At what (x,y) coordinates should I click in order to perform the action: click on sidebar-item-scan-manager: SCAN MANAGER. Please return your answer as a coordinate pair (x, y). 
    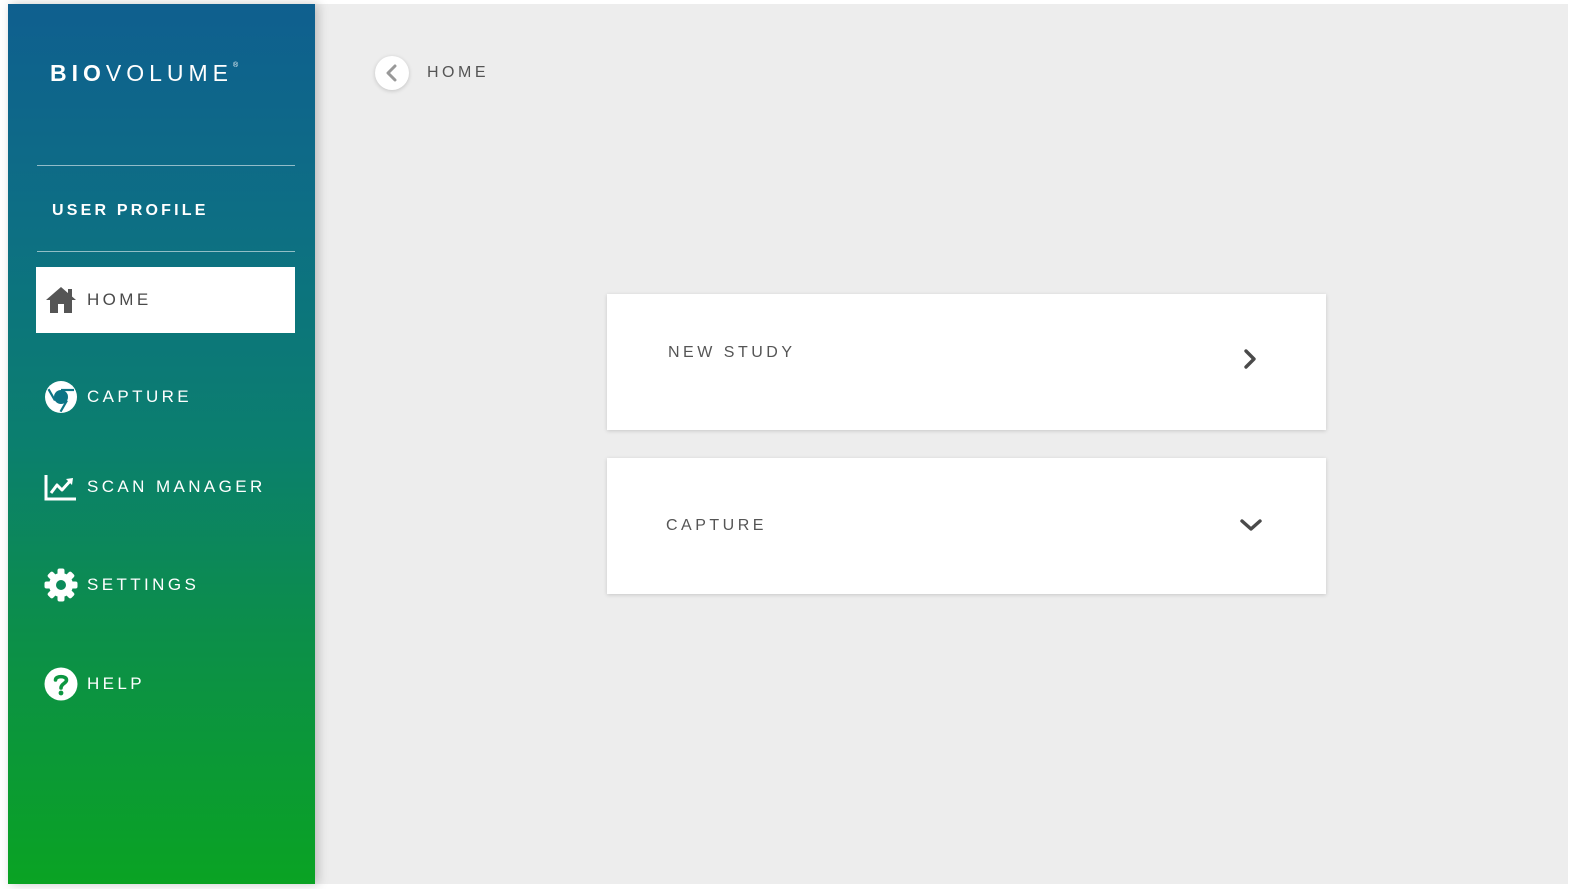
    Looking at the image, I should click on (165, 487).